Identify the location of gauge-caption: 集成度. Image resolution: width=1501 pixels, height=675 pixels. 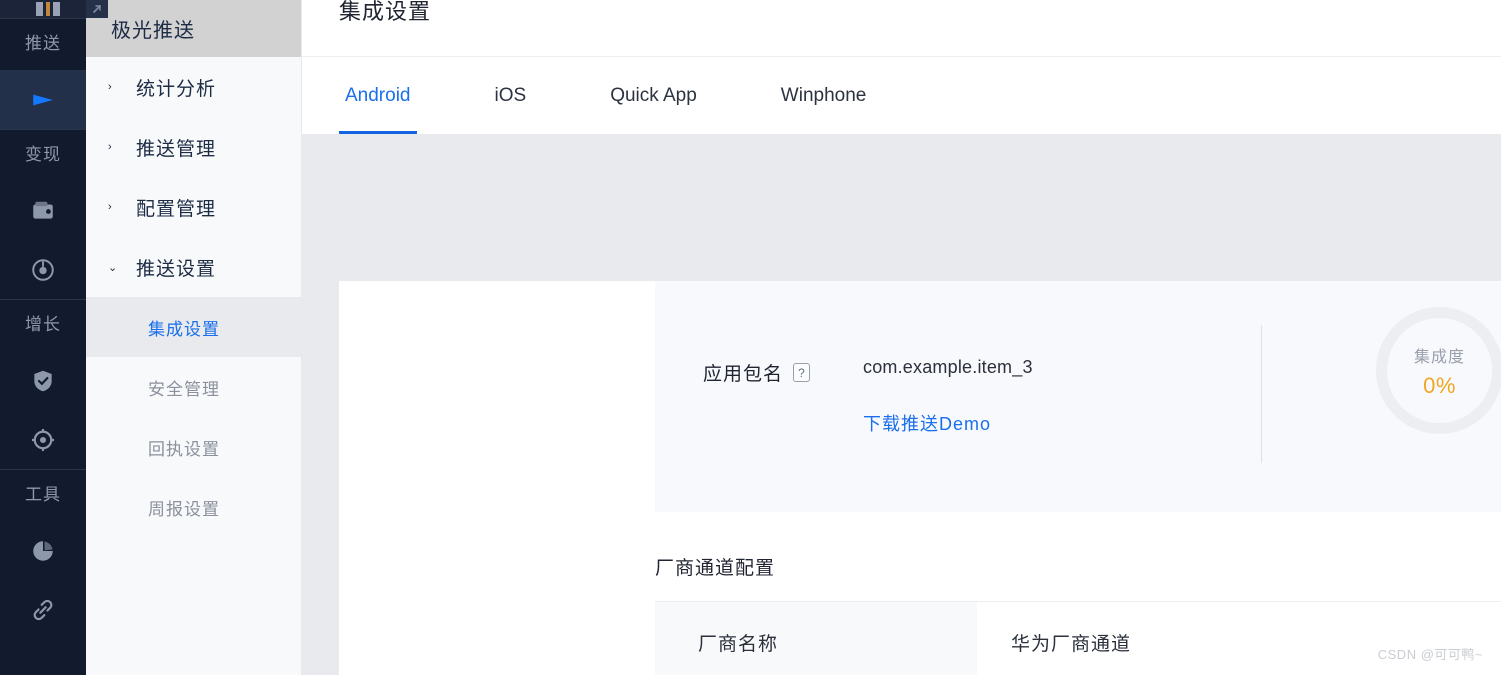
(1439, 357).